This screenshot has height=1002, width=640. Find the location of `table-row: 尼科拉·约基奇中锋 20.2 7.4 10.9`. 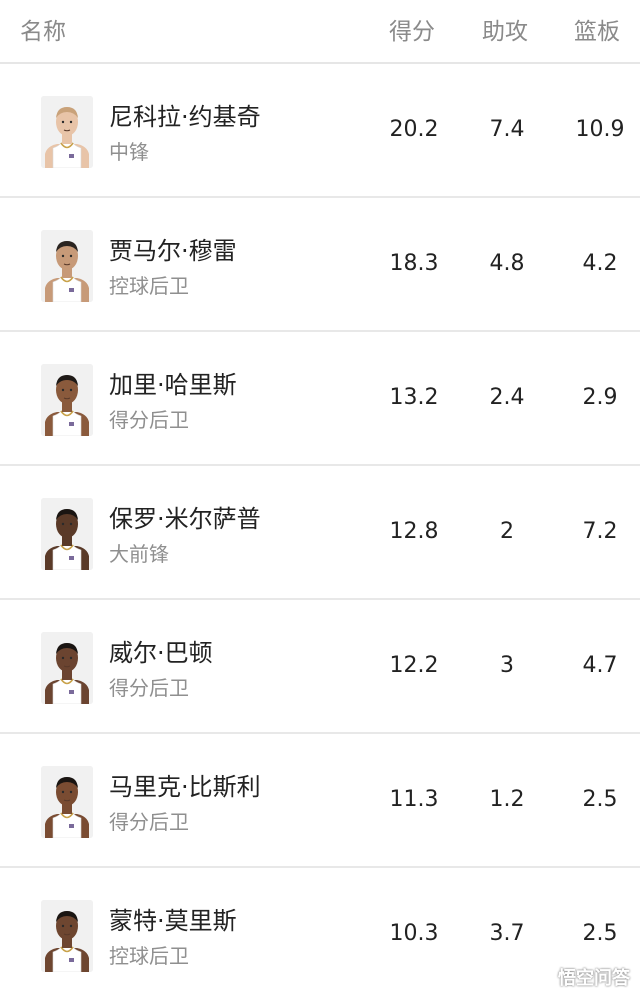

table-row: 尼科拉·约基奇中锋 20.2 7.4 10.9 is located at coordinates (320, 131).